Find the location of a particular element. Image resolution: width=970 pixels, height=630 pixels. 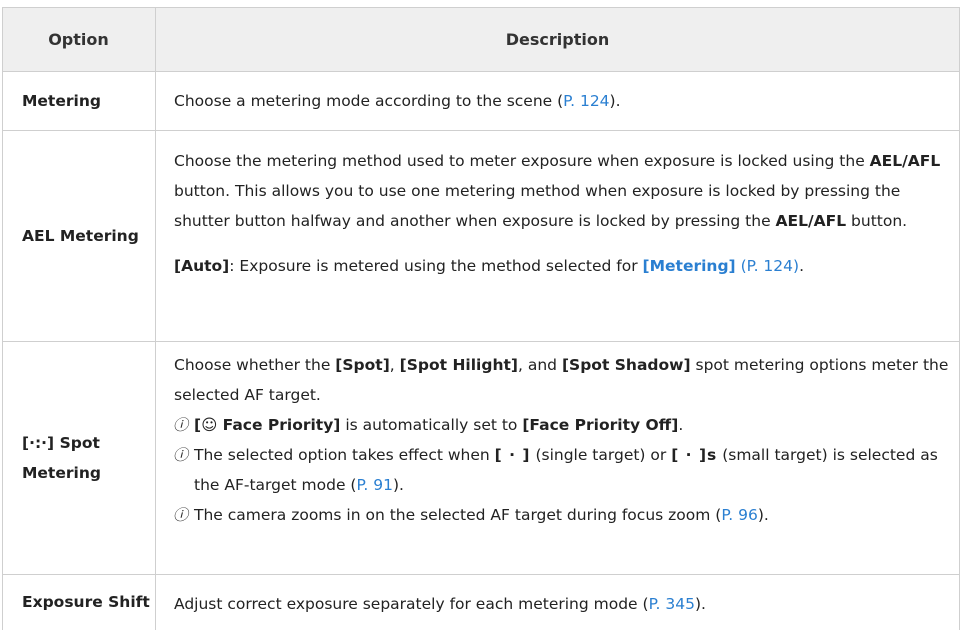

page-link: P. 124 is located at coordinates (586, 101).